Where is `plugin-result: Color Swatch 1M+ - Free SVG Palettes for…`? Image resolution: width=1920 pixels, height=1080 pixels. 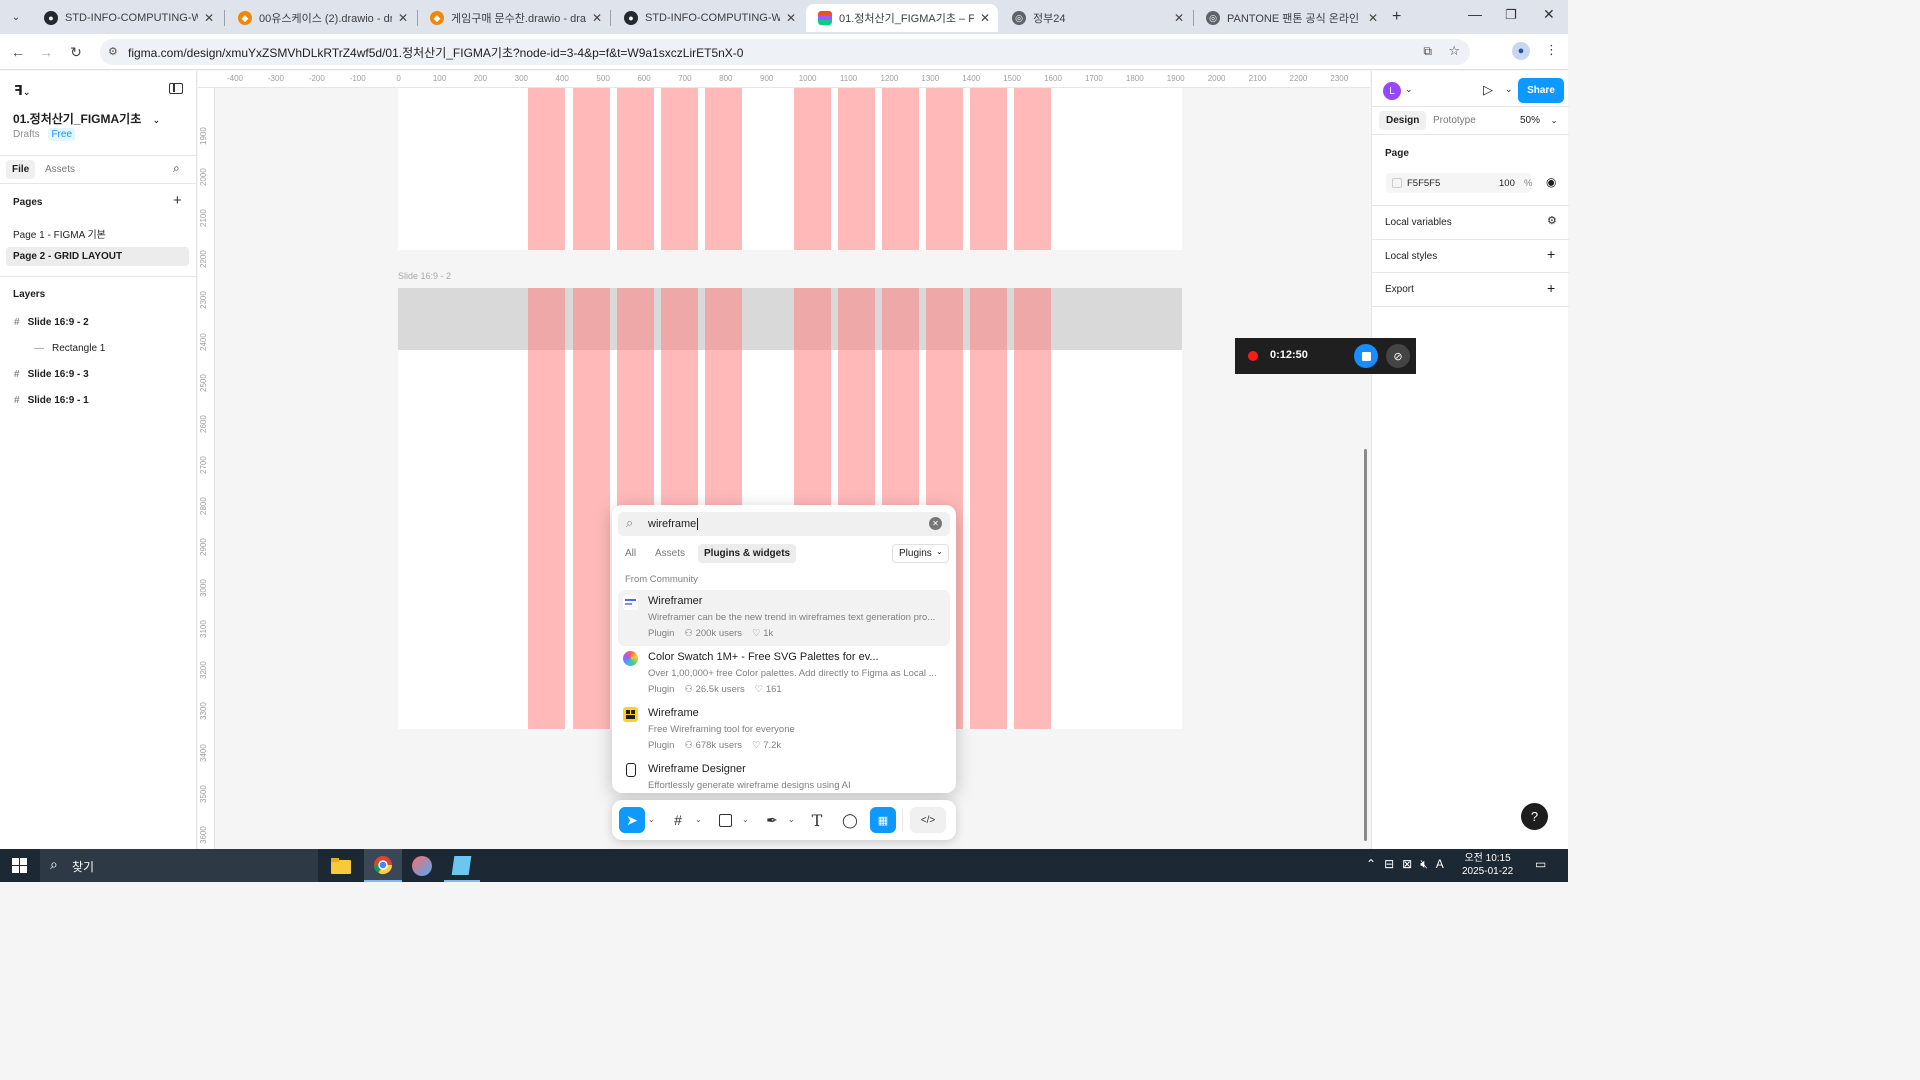
plugin-result: Color Swatch 1M+ - Free SVG Palettes for… is located at coordinates (784, 674).